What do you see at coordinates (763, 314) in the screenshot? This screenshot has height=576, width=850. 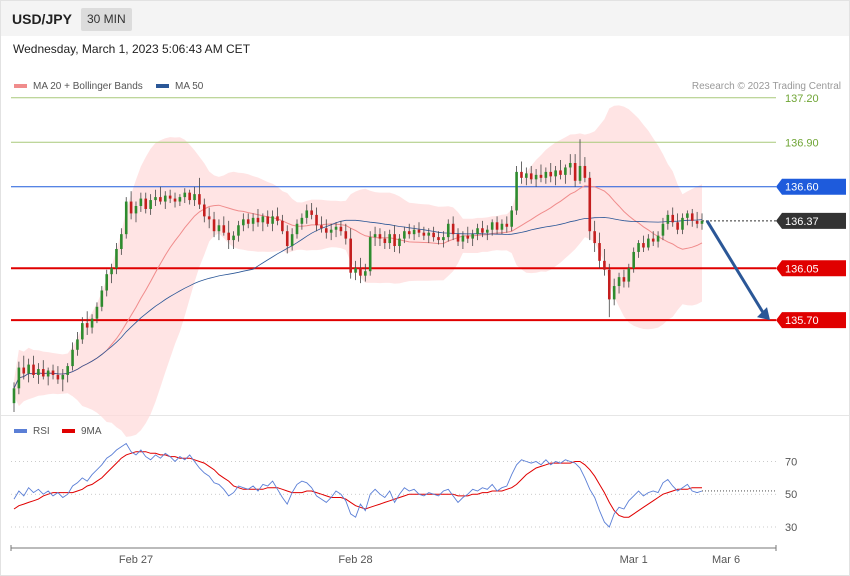 I see `projection-arrow-head` at bounding box center [763, 314].